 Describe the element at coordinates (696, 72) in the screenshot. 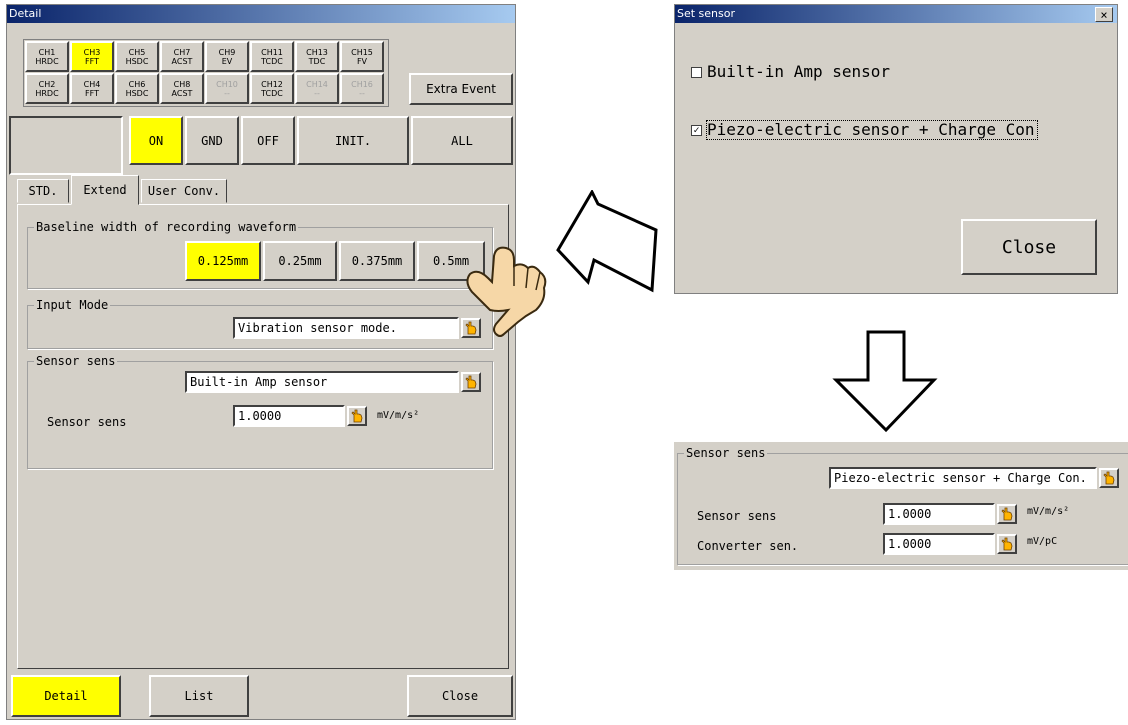

I see `builtin-amp-checkbox` at that location.